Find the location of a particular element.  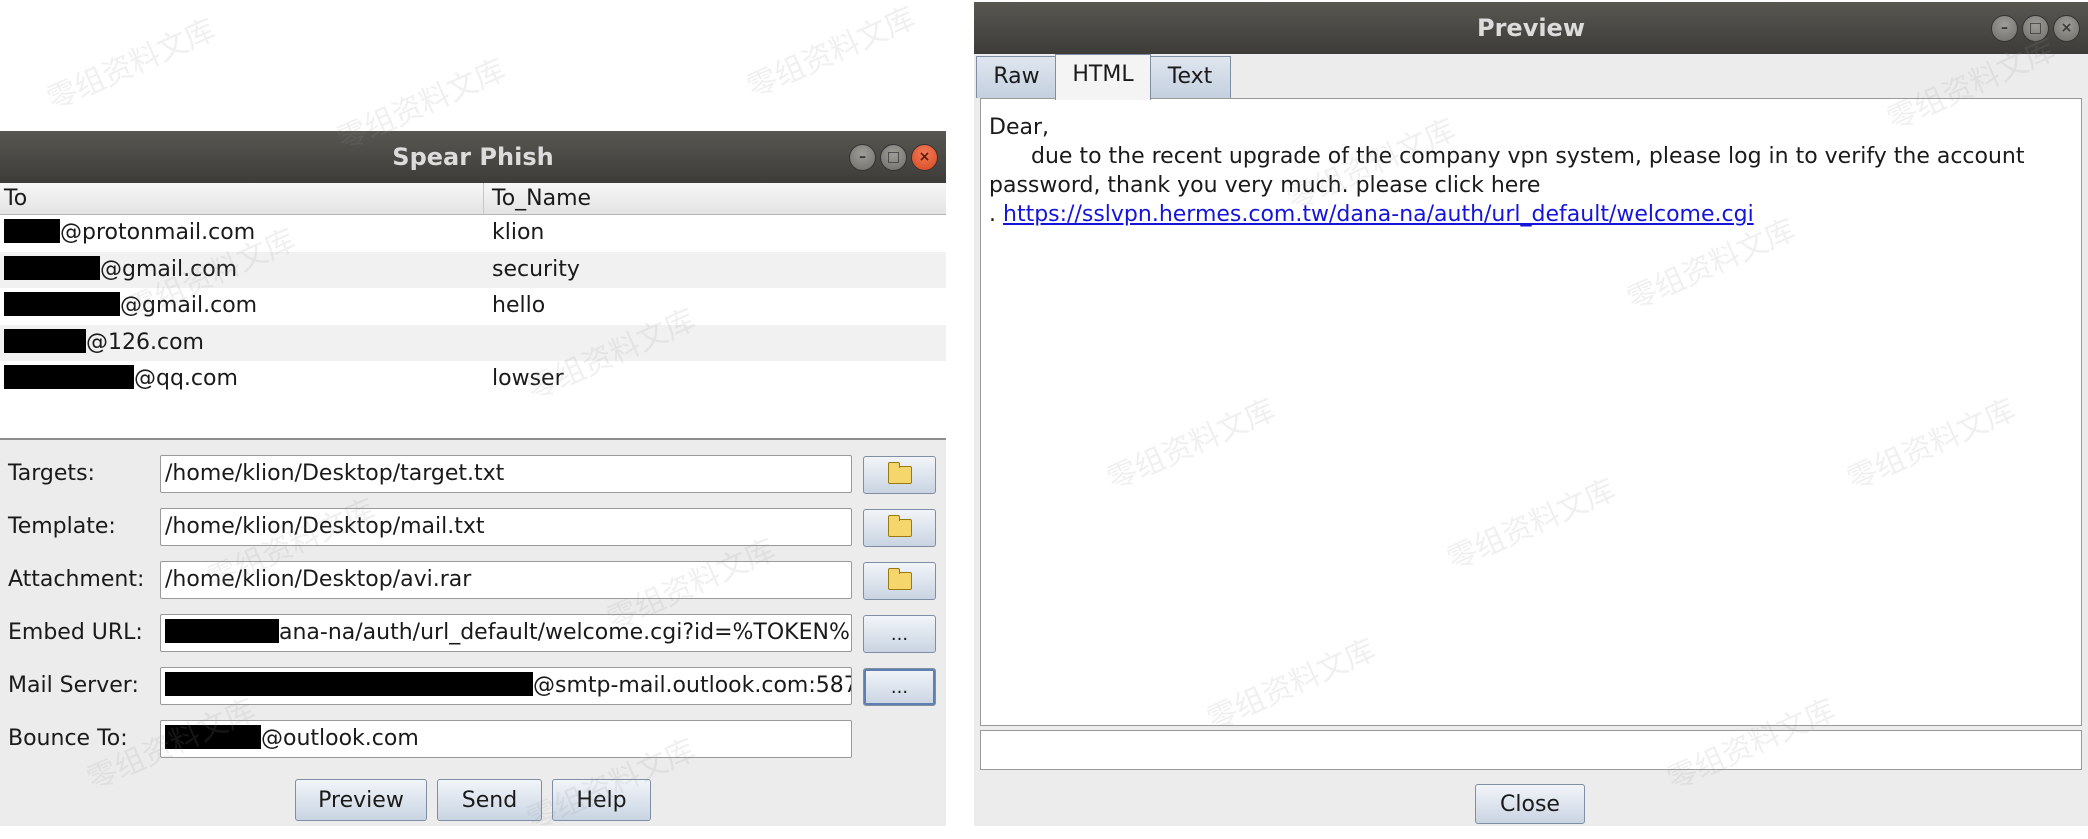

bounce-to-row: Bounce To: @outlook.com is located at coordinates (473, 739).